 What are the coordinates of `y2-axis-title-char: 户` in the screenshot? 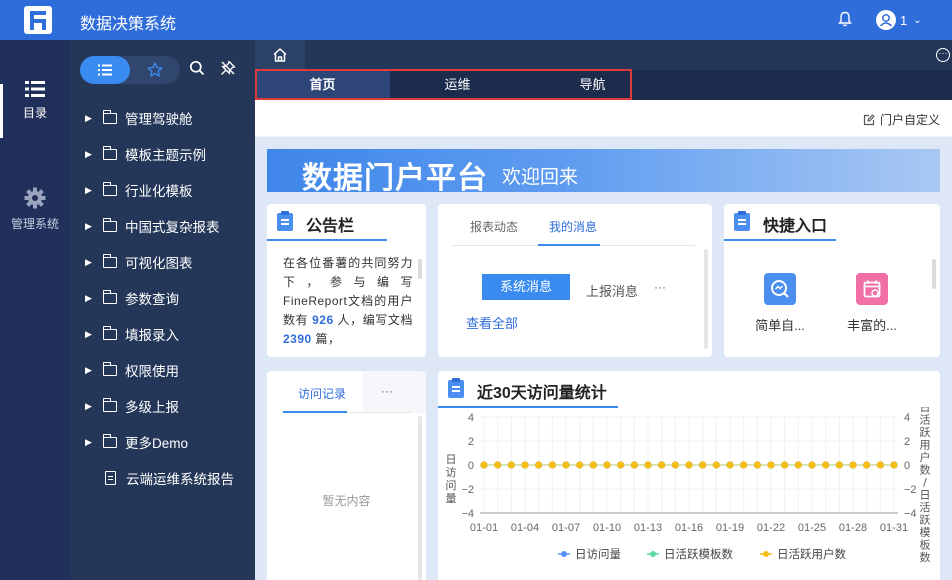 It's located at (925, 457).